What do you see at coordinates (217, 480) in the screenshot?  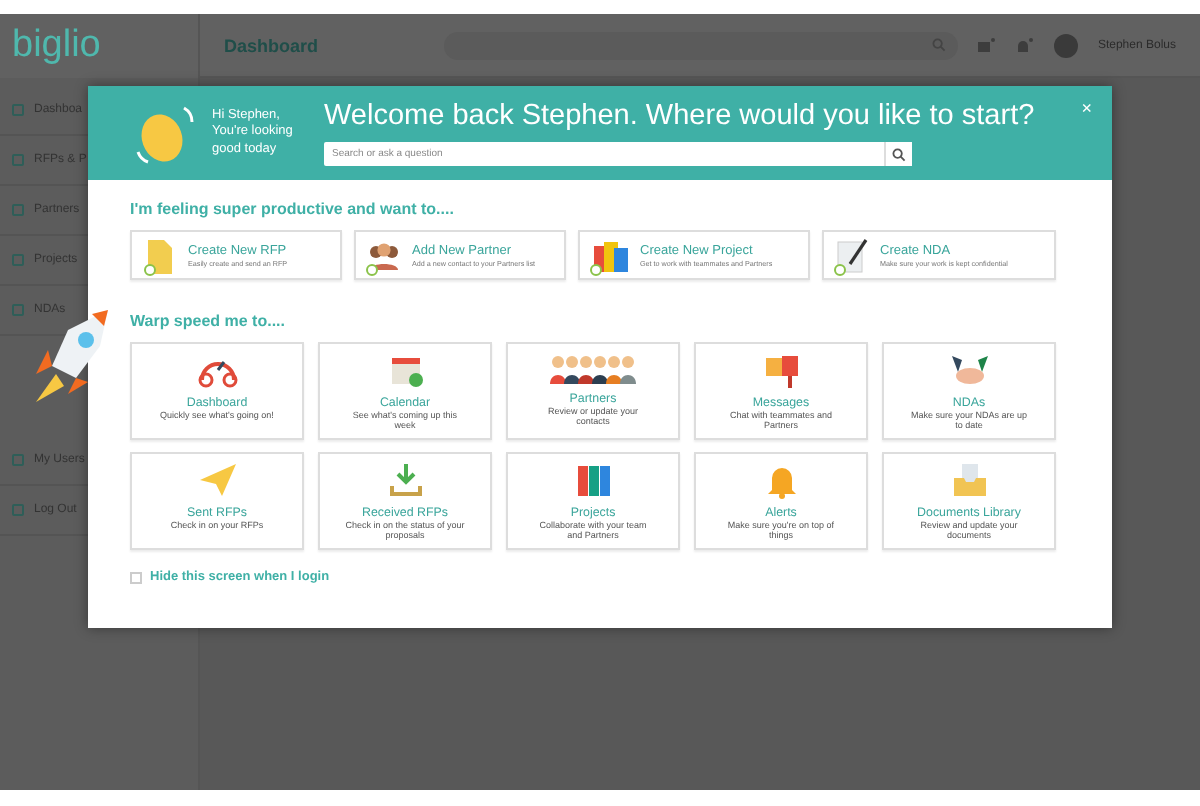 I see `paper-plane-icon` at bounding box center [217, 480].